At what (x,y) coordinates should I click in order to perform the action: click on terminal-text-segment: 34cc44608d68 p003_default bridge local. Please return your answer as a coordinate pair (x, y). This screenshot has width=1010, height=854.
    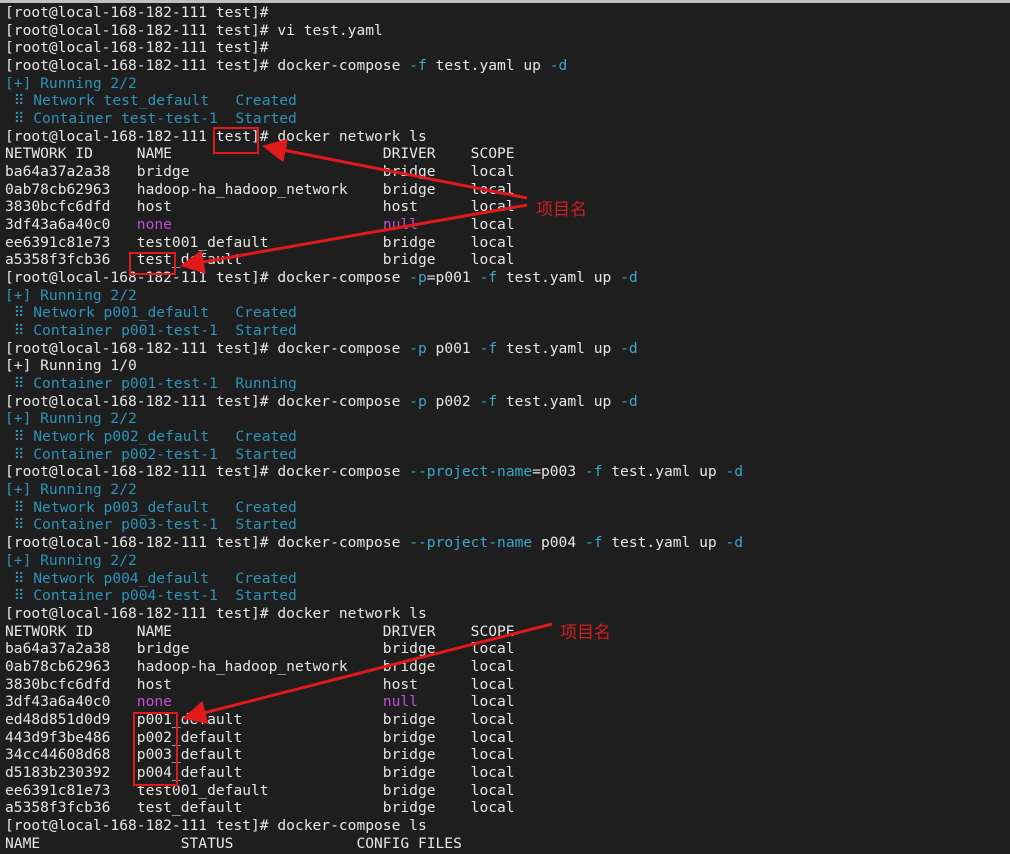
    Looking at the image, I should click on (260, 755).